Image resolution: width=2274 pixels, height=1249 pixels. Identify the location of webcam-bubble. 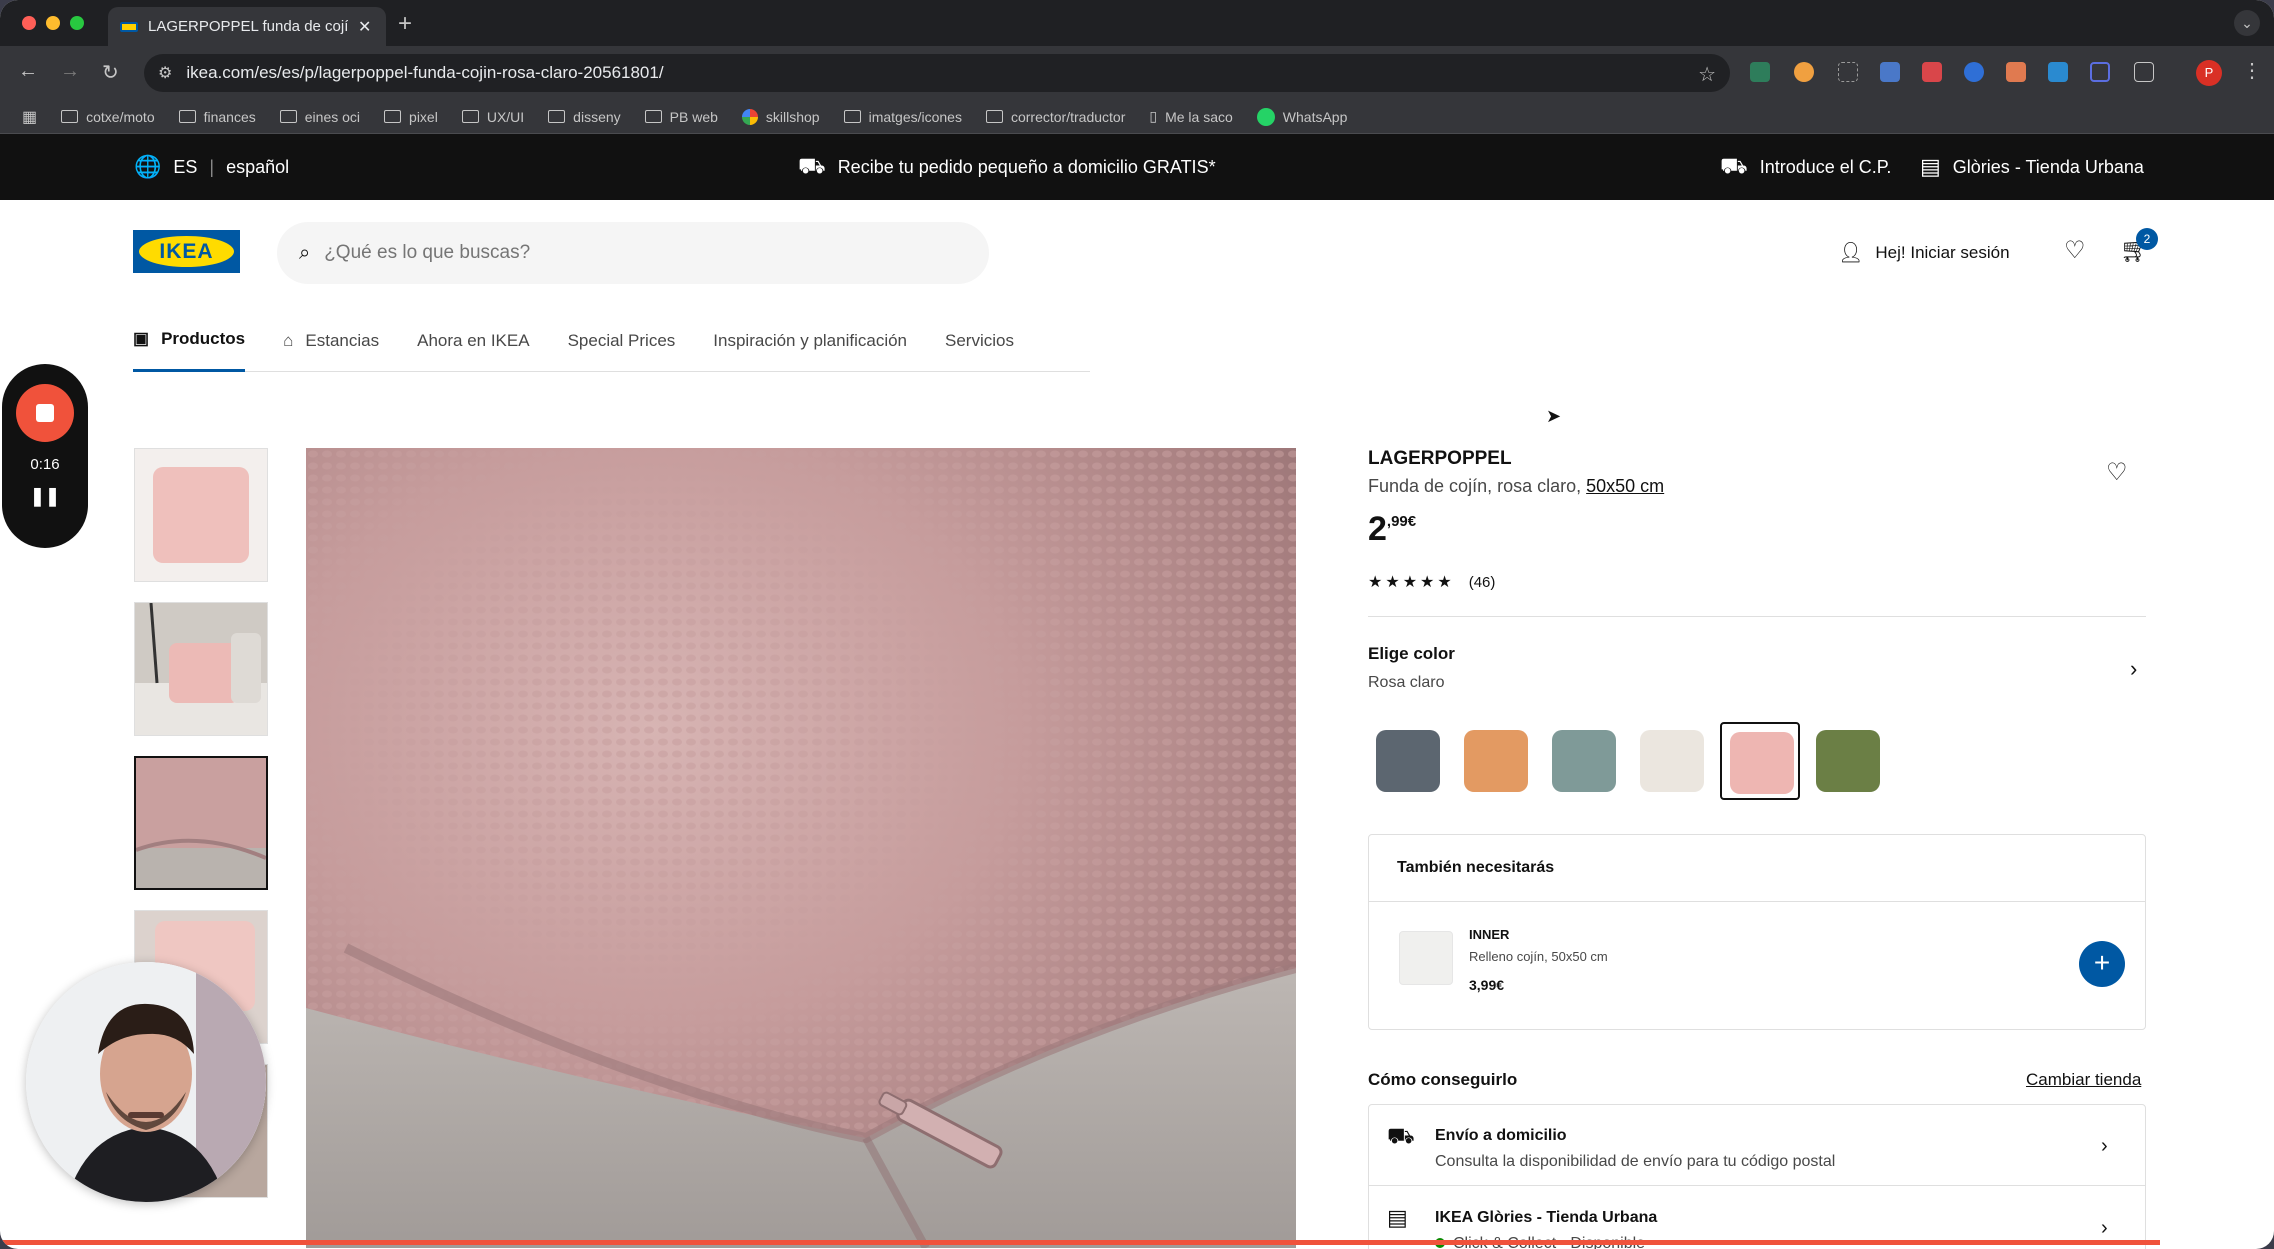
(146, 1082).